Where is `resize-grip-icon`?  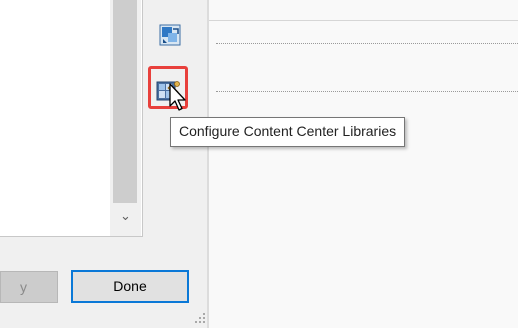 resize-grip-icon is located at coordinates (200, 318).